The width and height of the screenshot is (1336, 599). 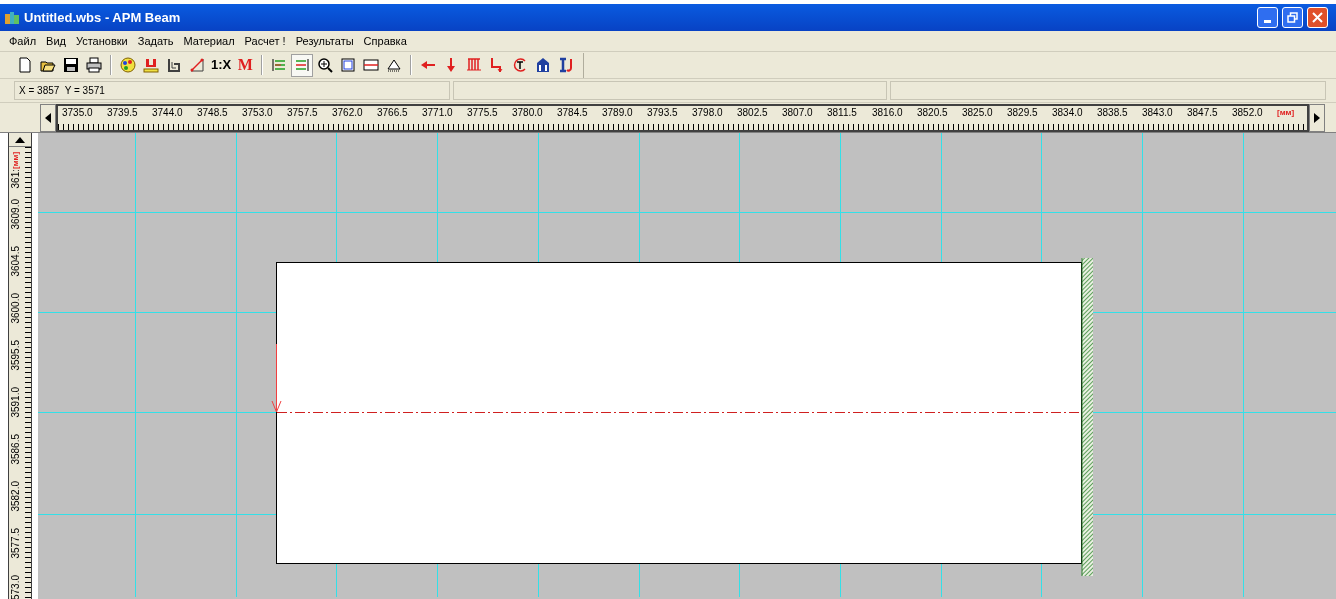 I want to click on ruler-label: 3595.5, so click(x=16, y=355).